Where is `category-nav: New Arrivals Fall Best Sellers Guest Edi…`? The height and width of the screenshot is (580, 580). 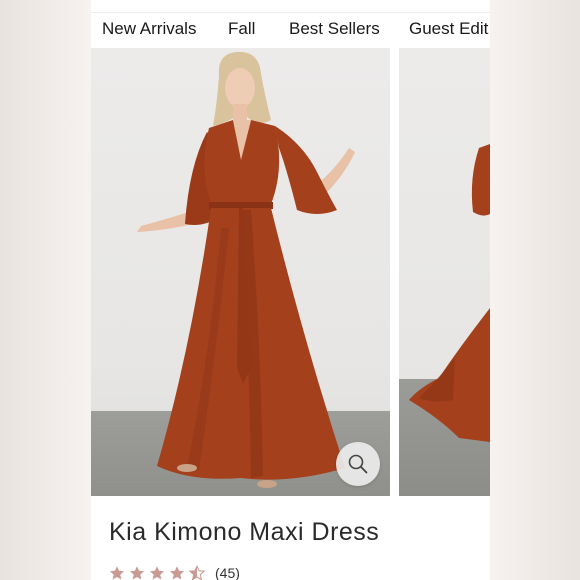
category-nav: New Arrivals Fall Best Sellers Guest Edi… is located at coordinates (290, 30).